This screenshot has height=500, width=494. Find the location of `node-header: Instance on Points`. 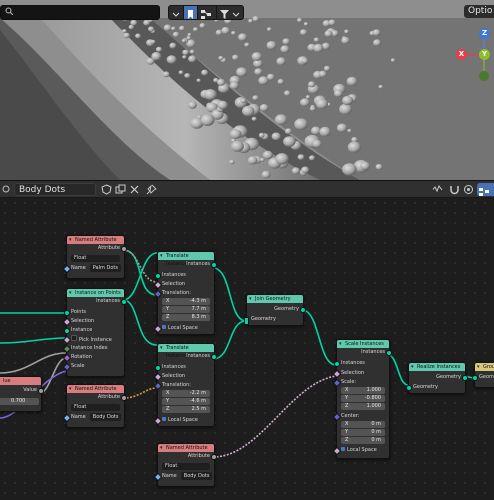

node-header: Instance on Points is located at coordinates (95, 293).